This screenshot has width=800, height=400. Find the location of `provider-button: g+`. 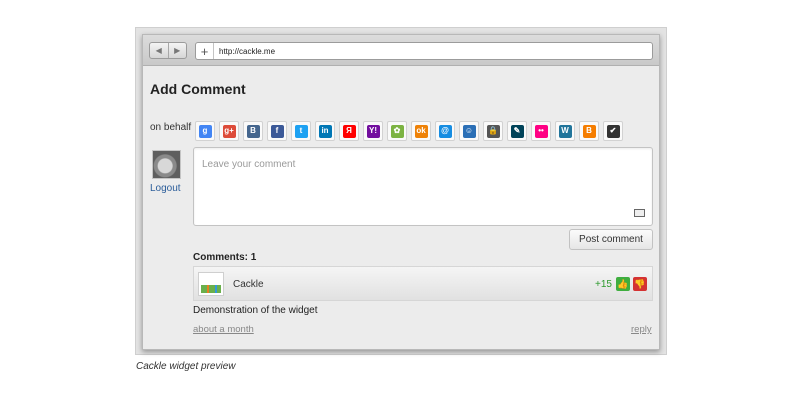

provider-button: g+ is located at coordinates (229, 131).